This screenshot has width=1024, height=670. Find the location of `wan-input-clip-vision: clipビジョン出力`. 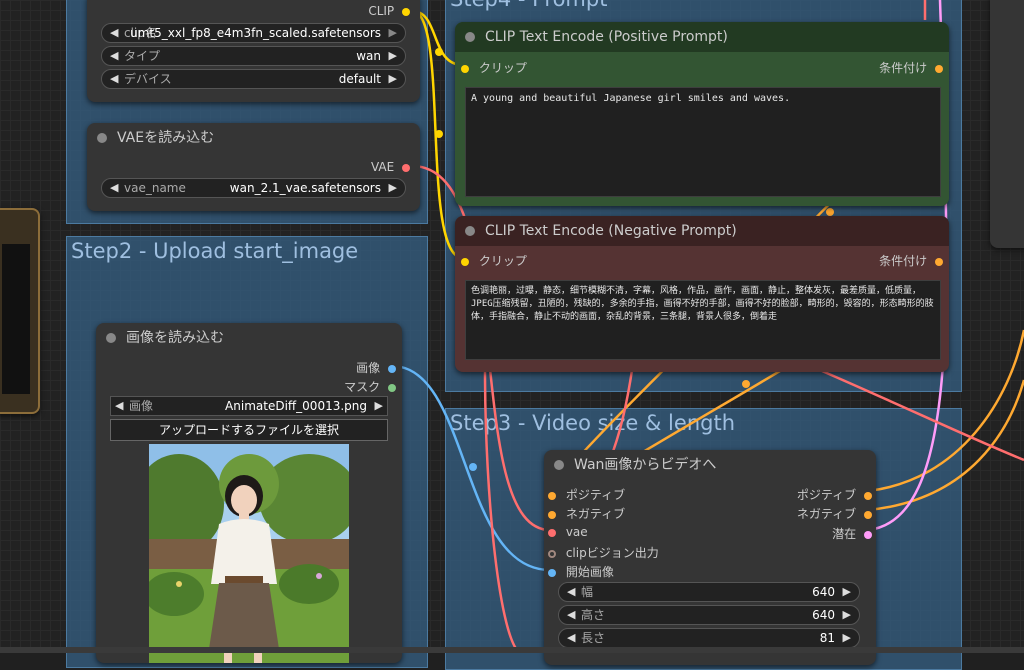

wan-input-clip-vision: clipビジョン出力 is located at coordinates (603, 552).